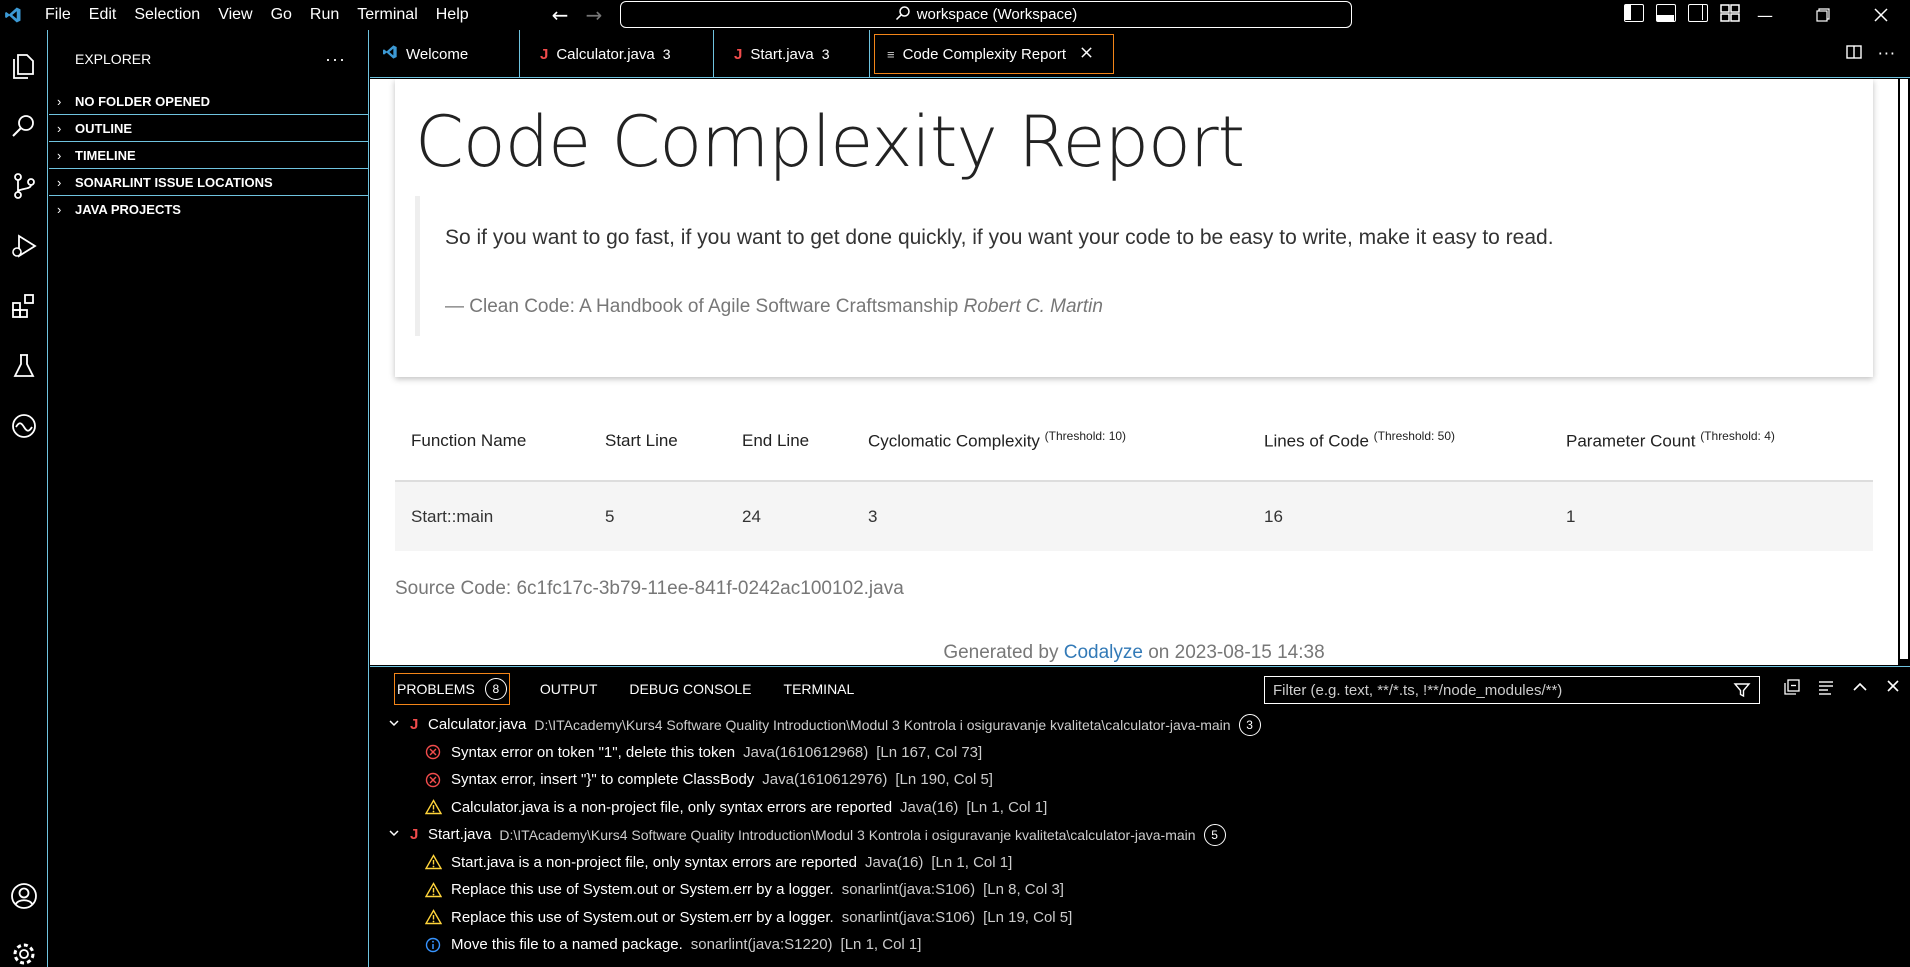 This screenshot has width=1910, height=967. Describe the element at coordinates (452, 15) in the screenshot. I see `menu-help: Help` at that location.